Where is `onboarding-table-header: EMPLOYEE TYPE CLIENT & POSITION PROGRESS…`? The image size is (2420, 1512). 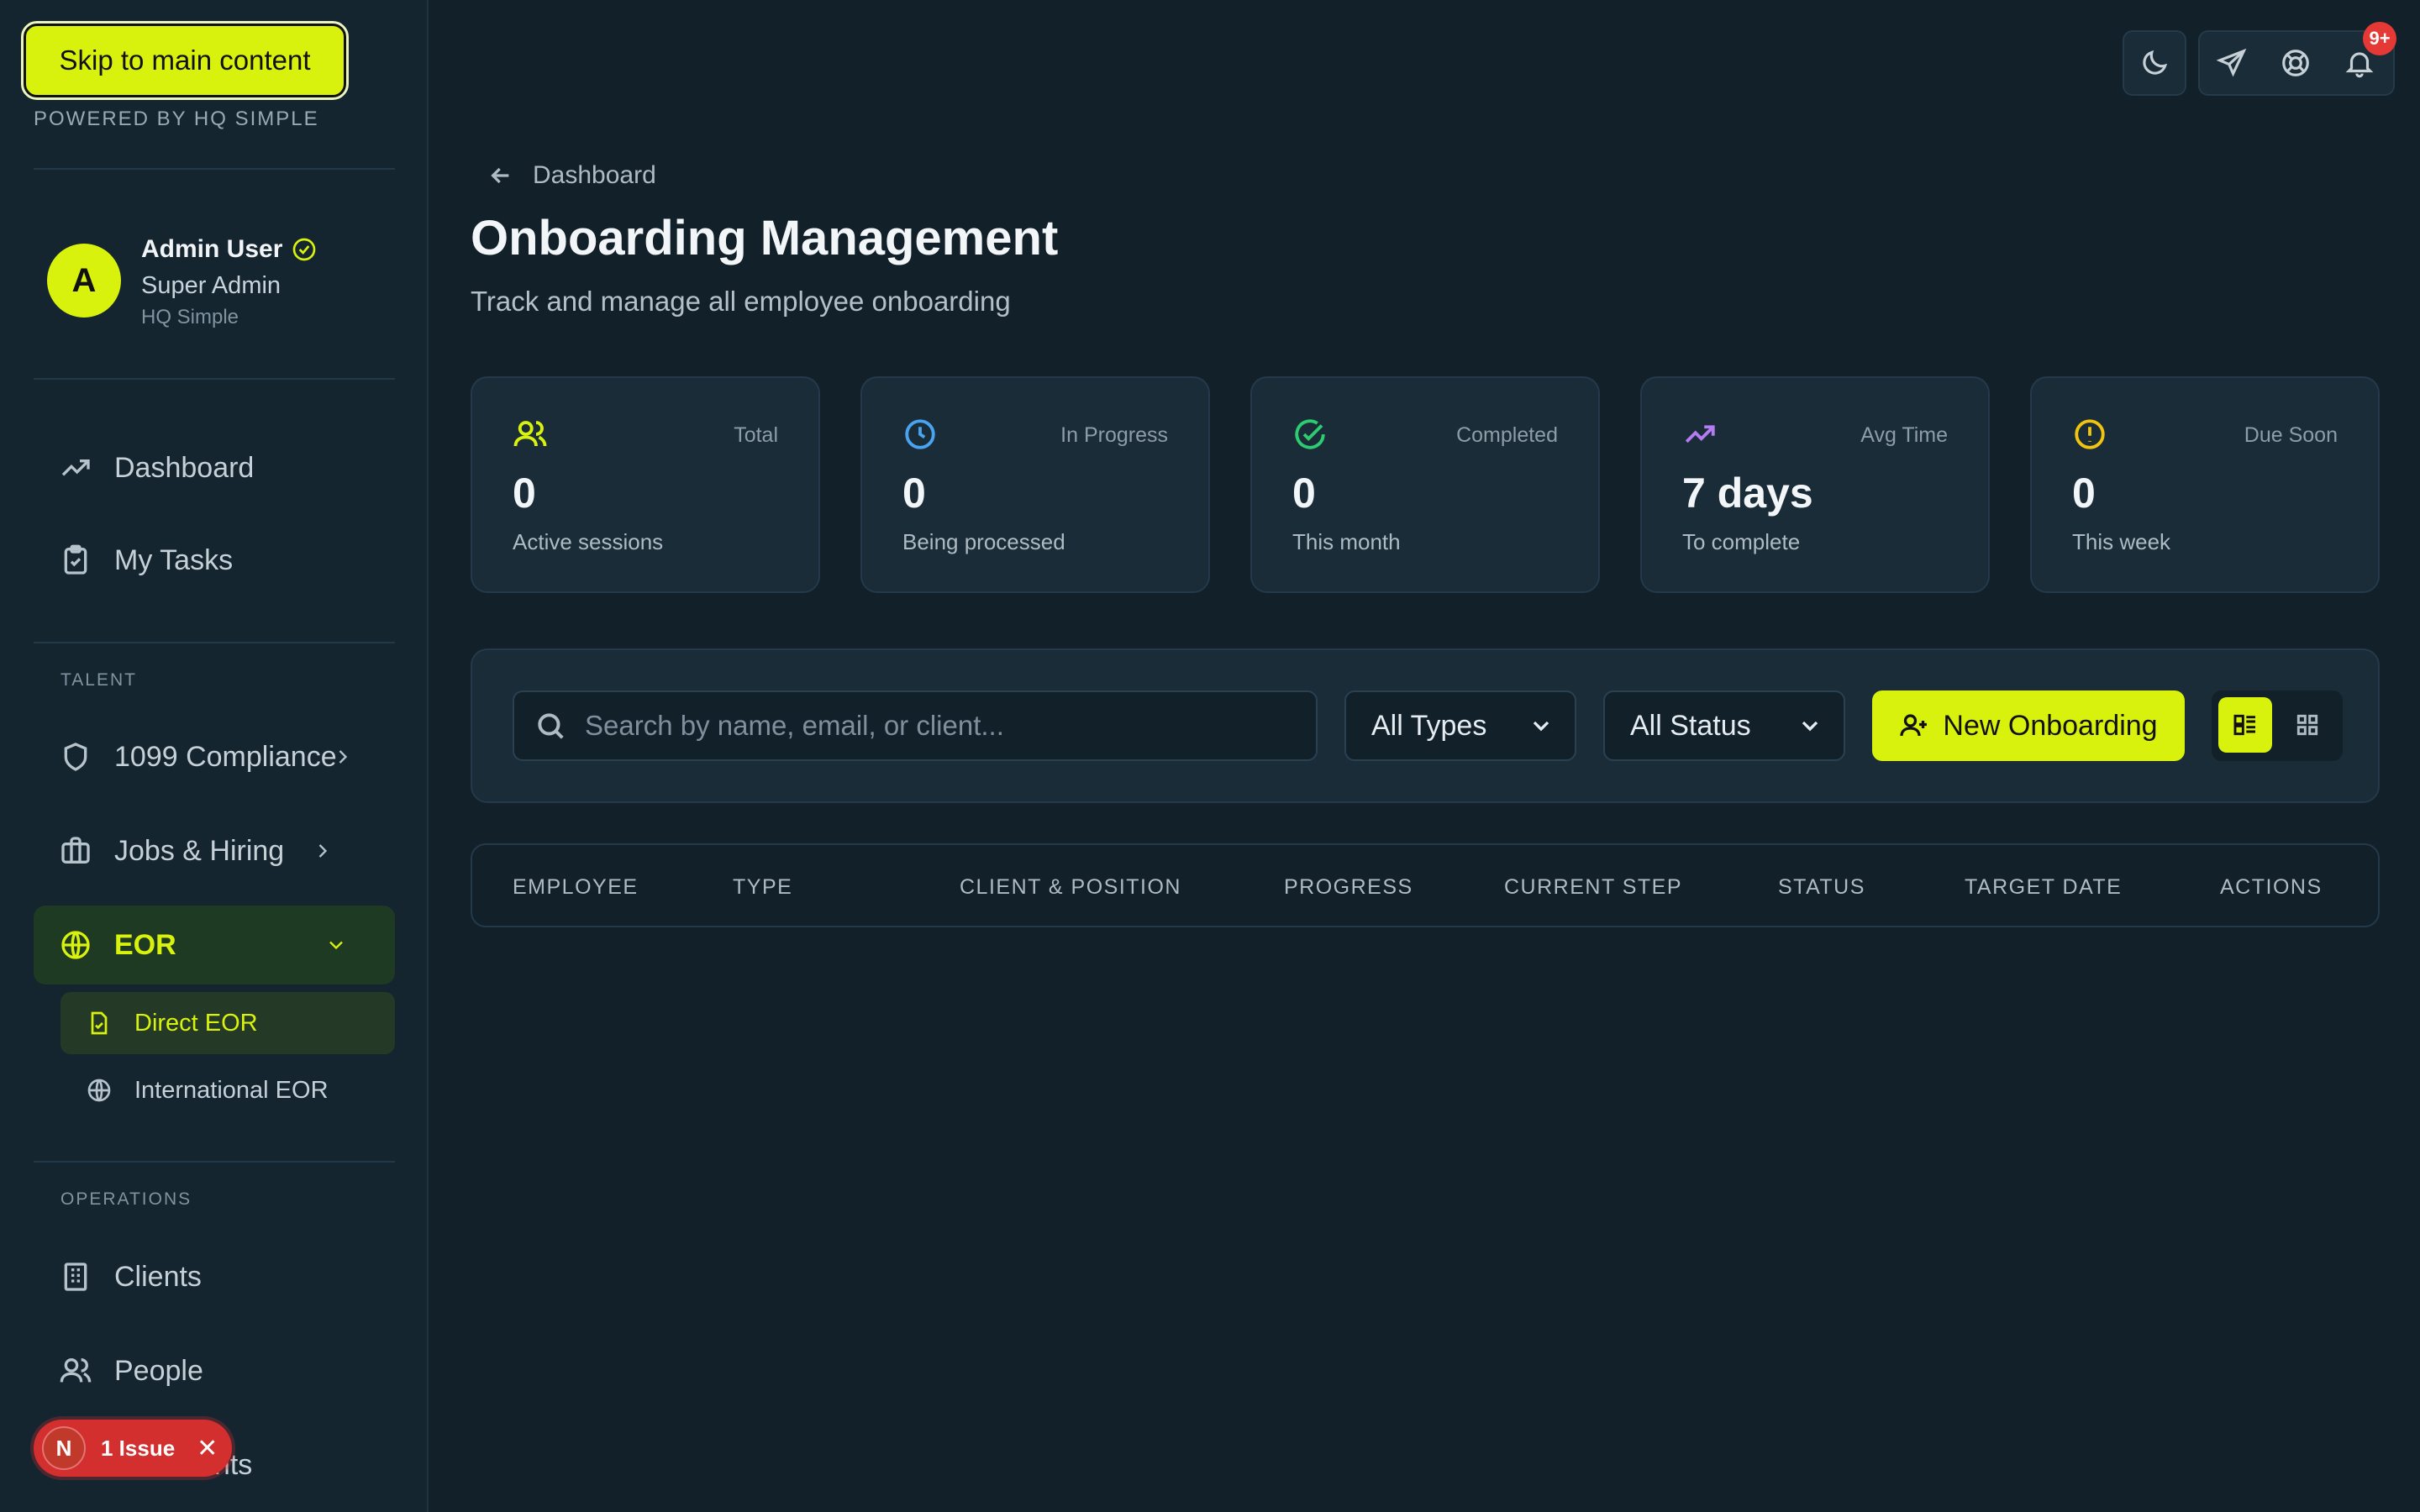
onboarding-table-header: EMPLOYEE TYPE CLIENT & POSITION PROGRESS… is located at coordinates (1425, 885).